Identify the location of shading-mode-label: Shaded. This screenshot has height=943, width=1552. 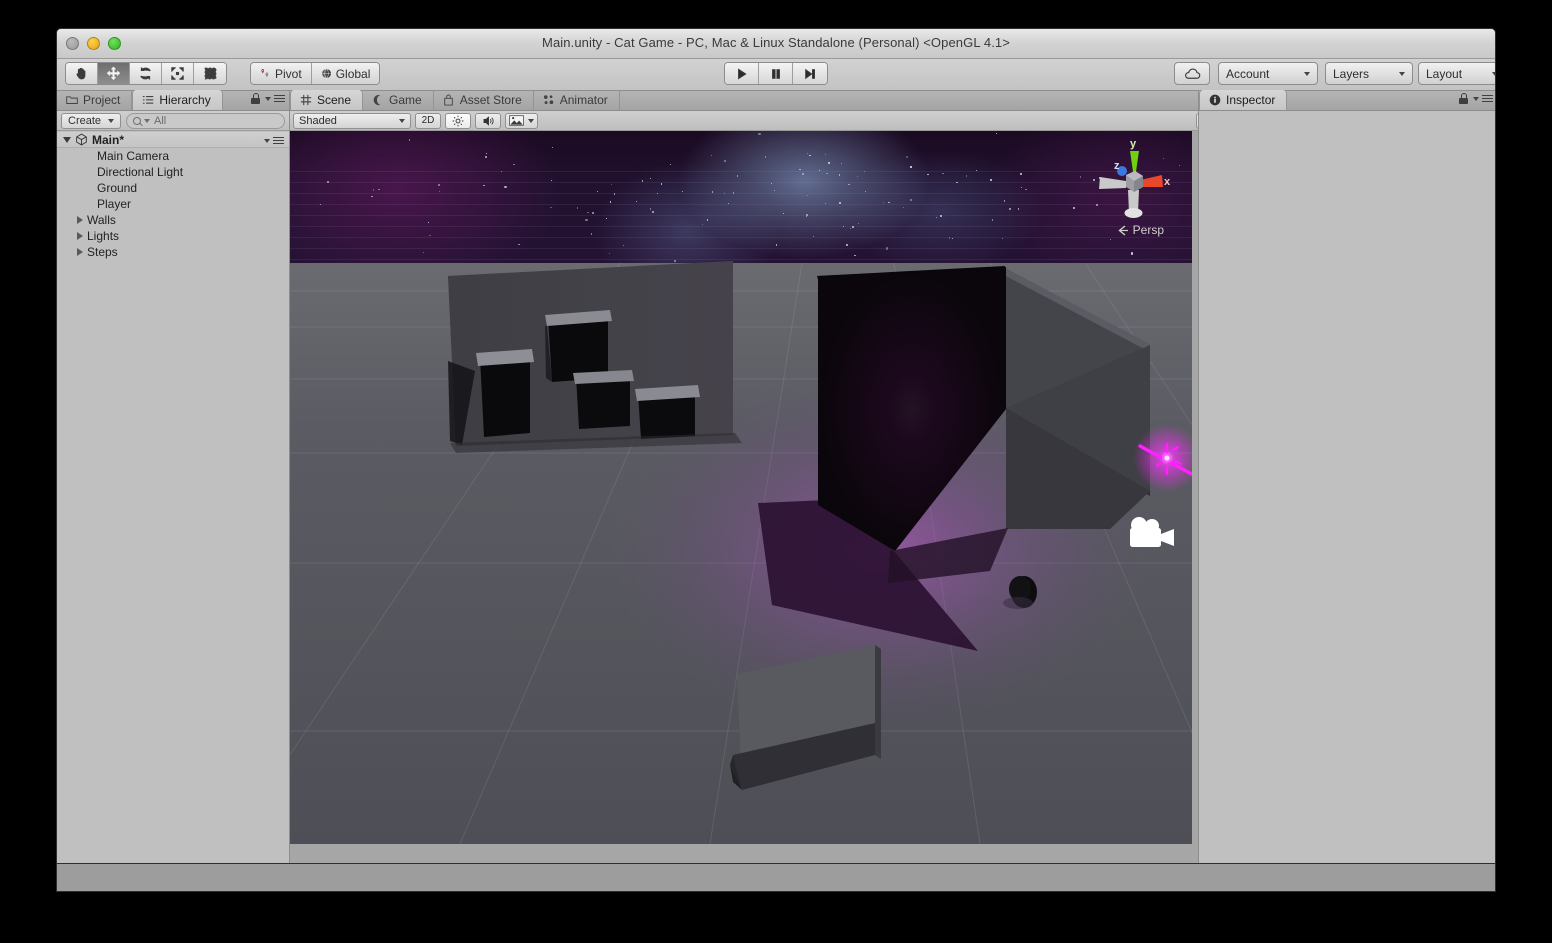
(318, 120).